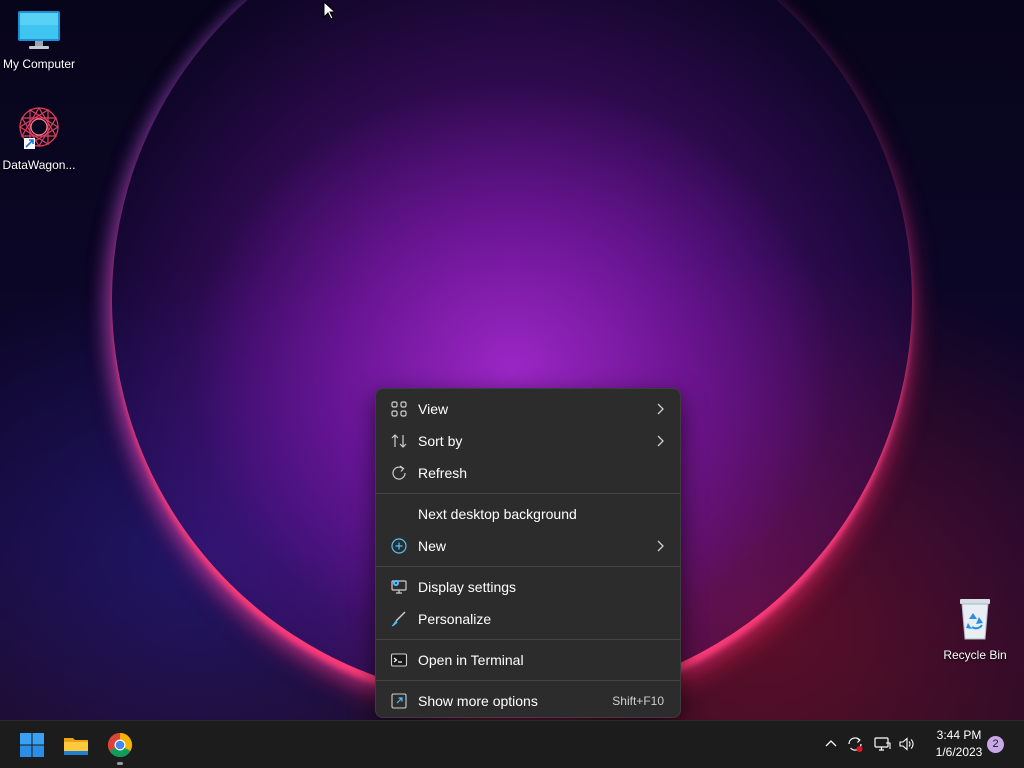 This screenshot has width=1024, height=768. I want to click on menu-item-label: View, so click(433, 409).